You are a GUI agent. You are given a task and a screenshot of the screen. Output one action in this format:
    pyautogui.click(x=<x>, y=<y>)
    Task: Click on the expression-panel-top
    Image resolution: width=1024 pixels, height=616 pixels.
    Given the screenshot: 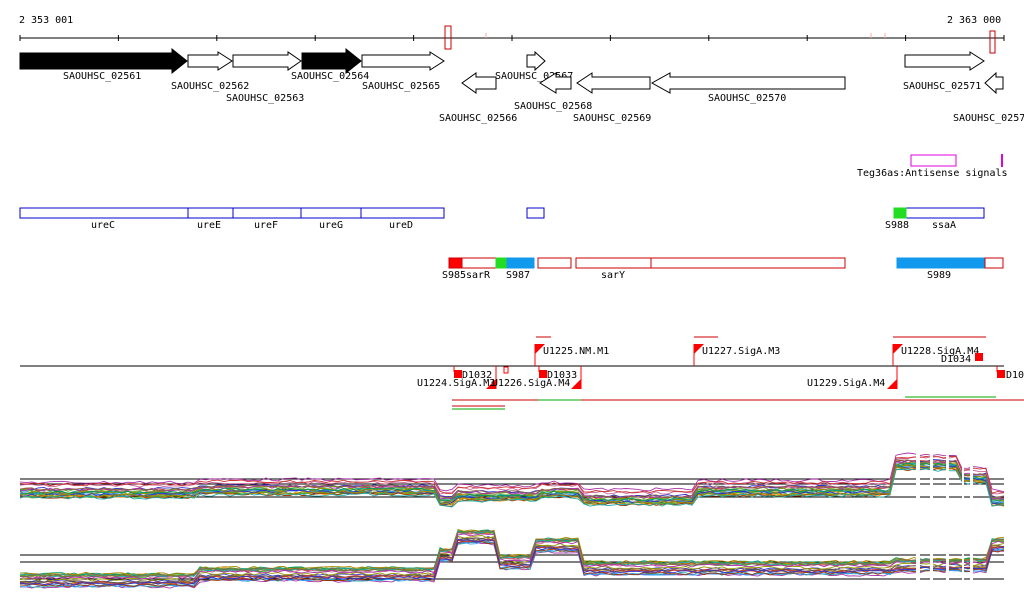 What is the action you would take?
    pyautogui.click(x=512, y=480)
    